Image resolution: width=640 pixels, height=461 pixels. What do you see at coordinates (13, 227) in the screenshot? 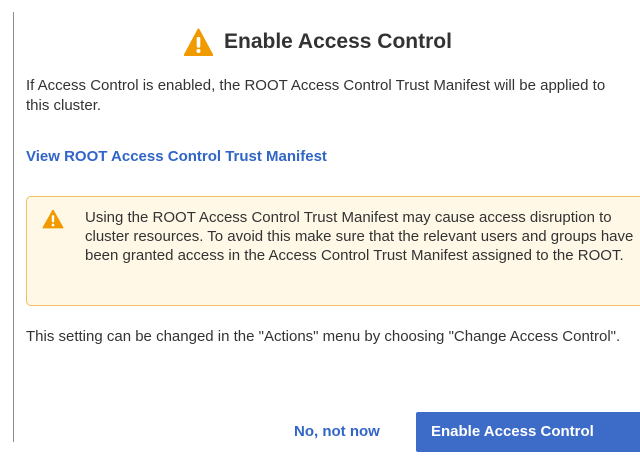
I see `dialog-left-divider` at bounding box center [13, 227].